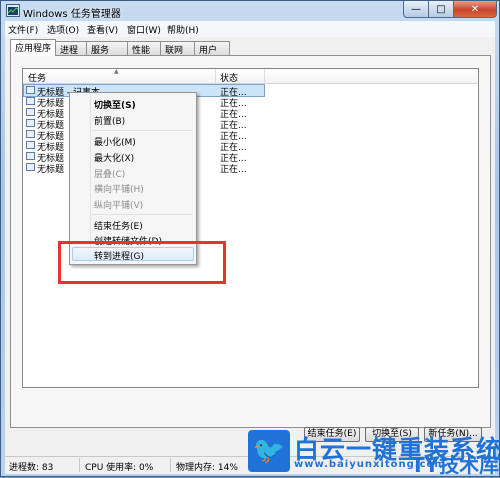 Image resolution: width=500 pixels, height=478 pixels. I want to click on status-memory: 物理内存: 14%, so click(207, 468).